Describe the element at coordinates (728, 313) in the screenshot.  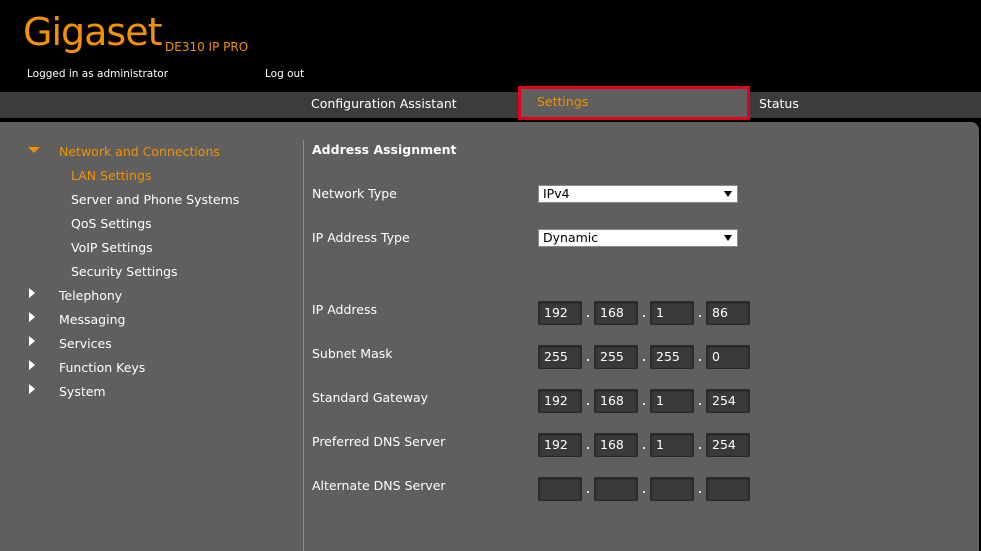
I see `ip-address-octet-4: 86` at that location.